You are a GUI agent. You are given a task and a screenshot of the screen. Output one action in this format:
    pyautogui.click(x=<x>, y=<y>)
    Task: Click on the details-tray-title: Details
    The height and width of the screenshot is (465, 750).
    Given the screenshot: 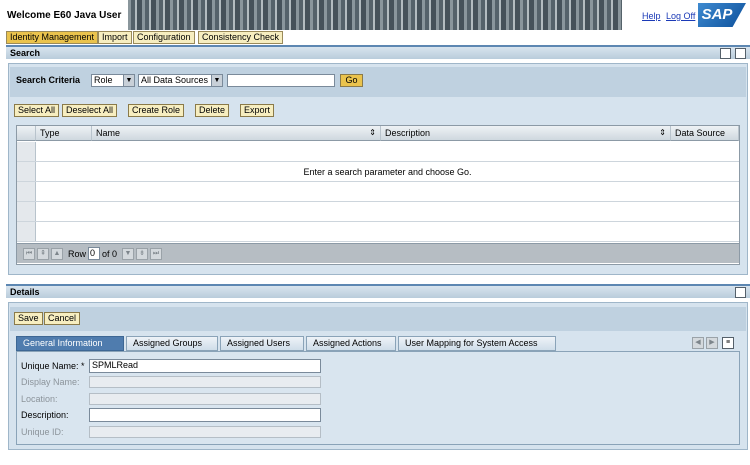 What is the action you would take?
    pyautogui.click(x=25, y=292)
    